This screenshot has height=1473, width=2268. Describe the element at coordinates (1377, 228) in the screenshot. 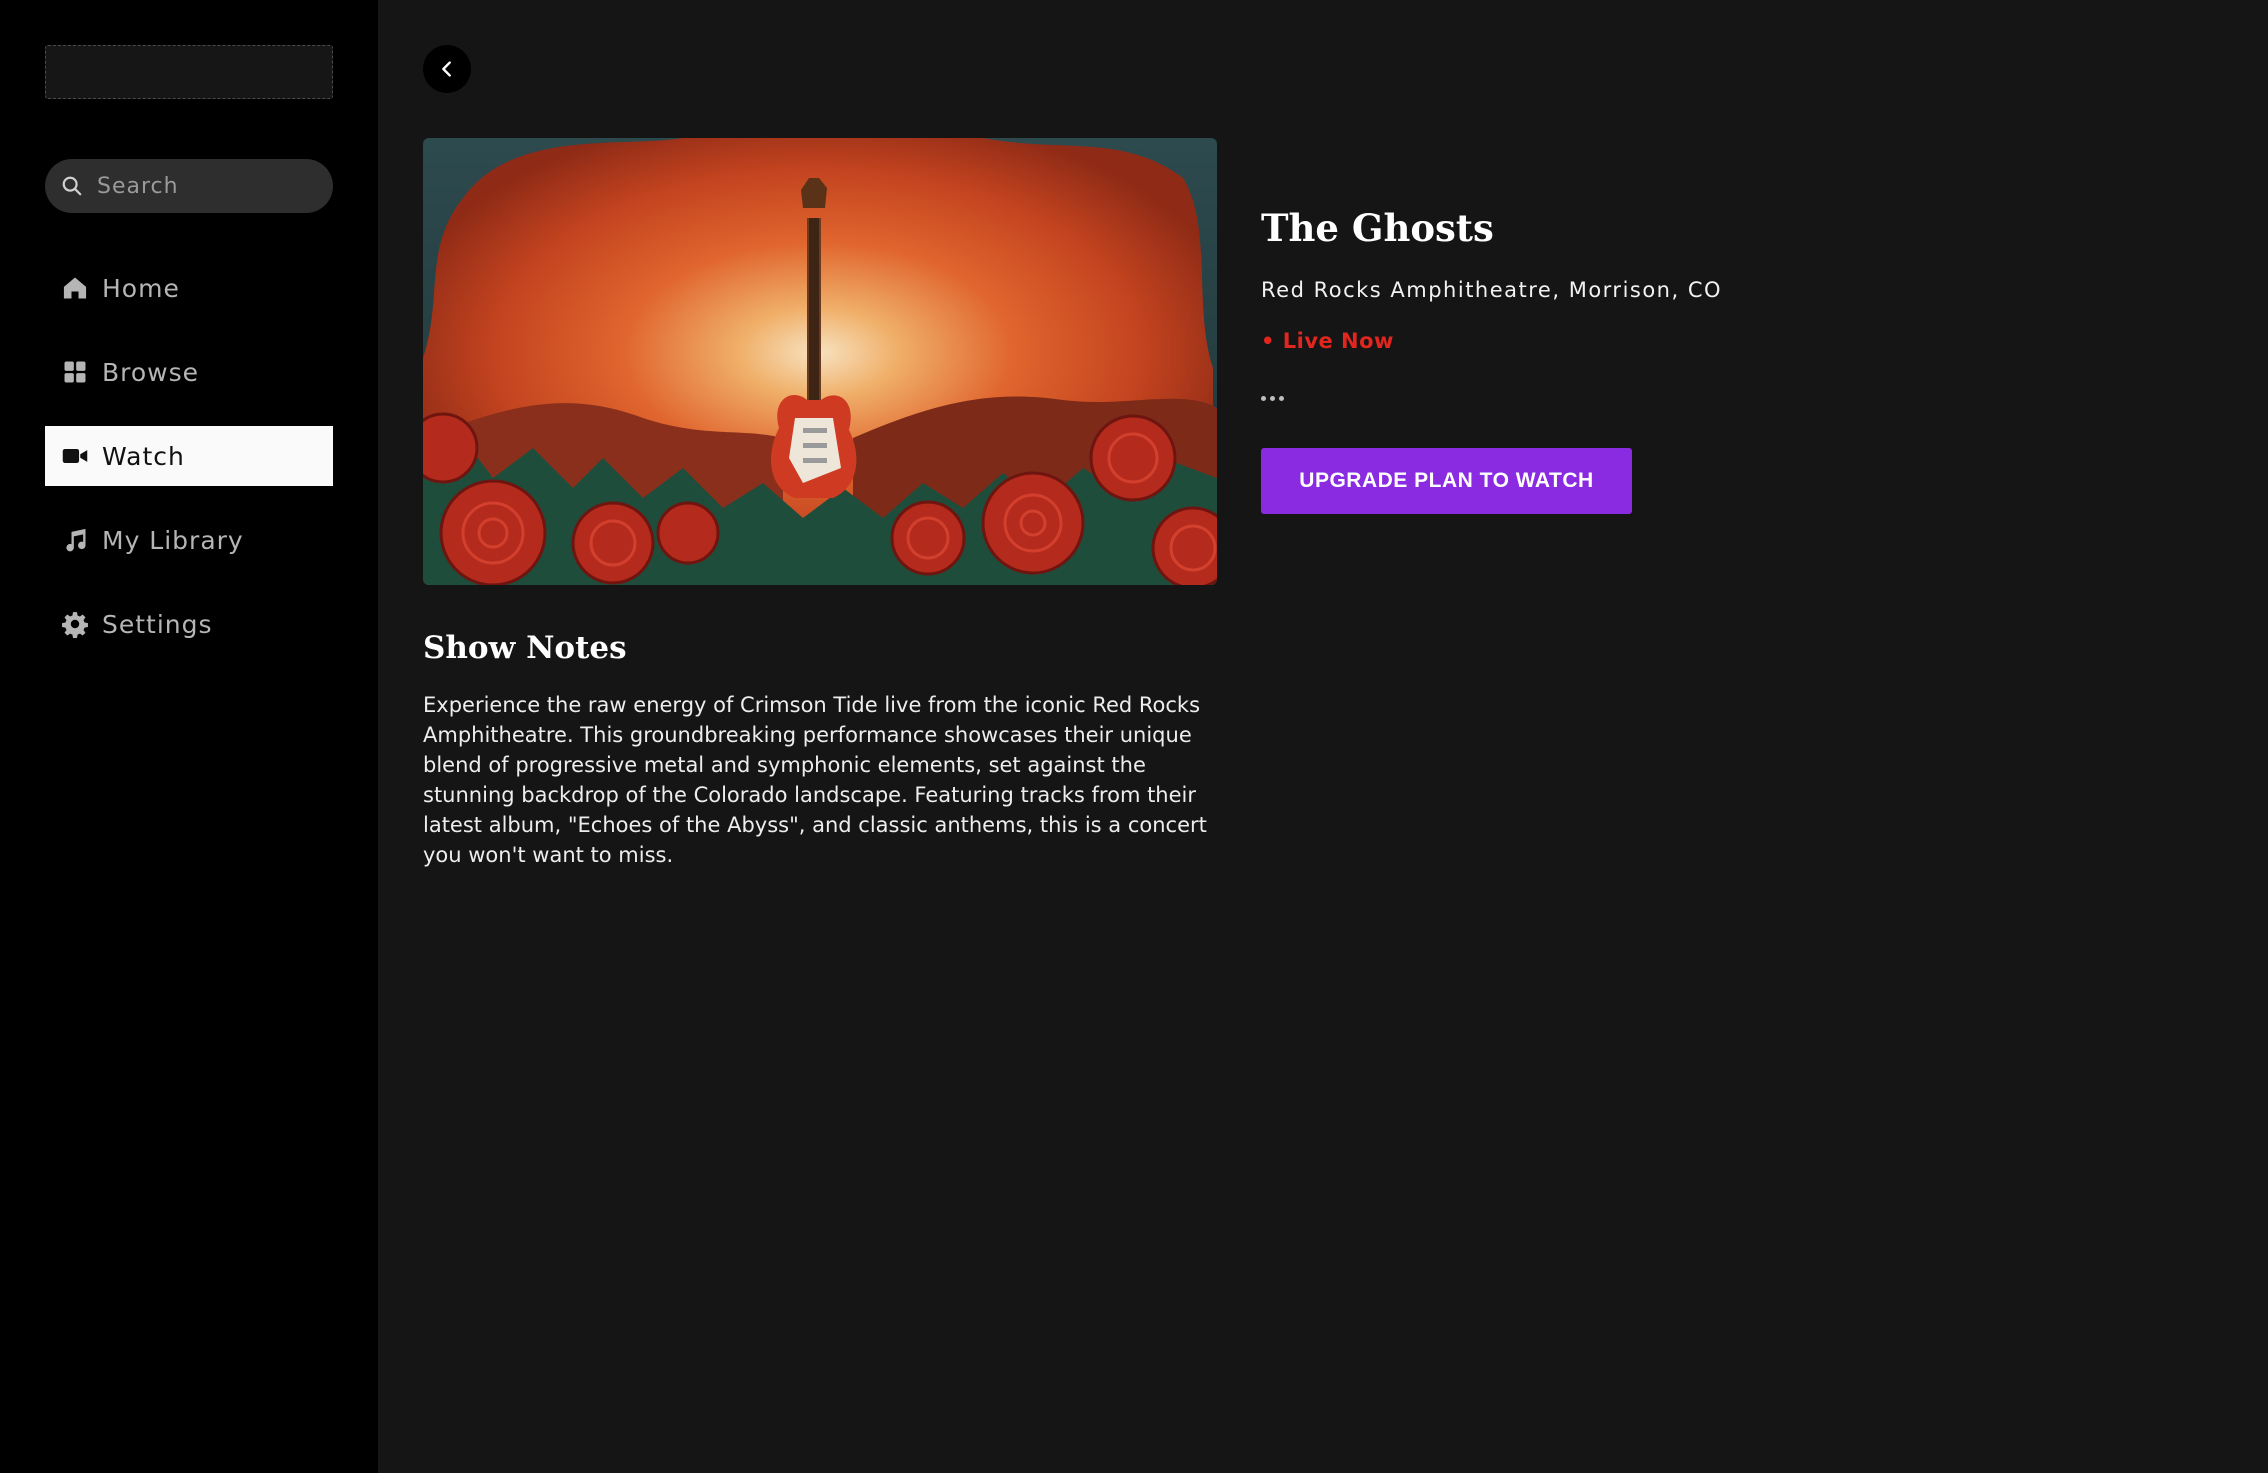

I see `event-title: The Ghosts` at that location.